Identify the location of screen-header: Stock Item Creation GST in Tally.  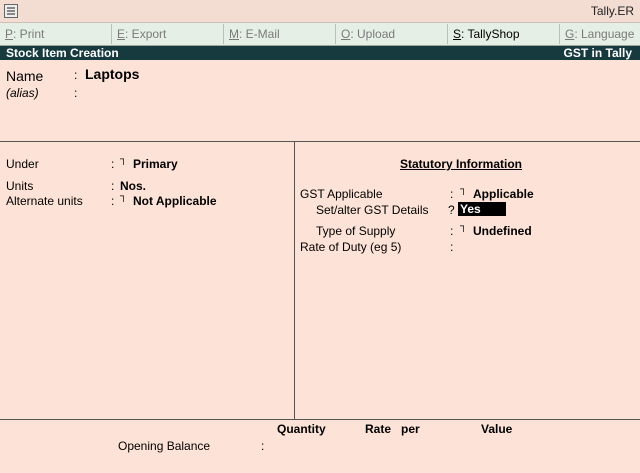
(320, 53).